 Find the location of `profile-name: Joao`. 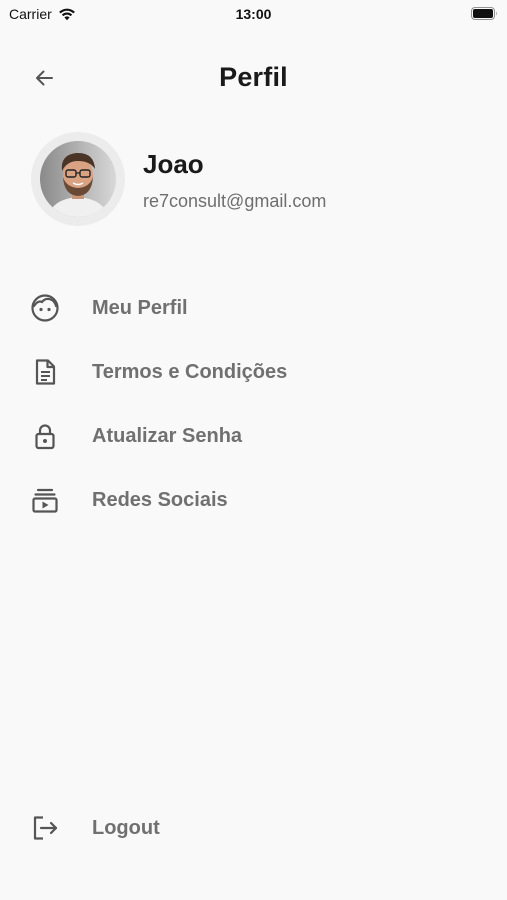

profile-name: Joao is located at coordinates (173, 164).